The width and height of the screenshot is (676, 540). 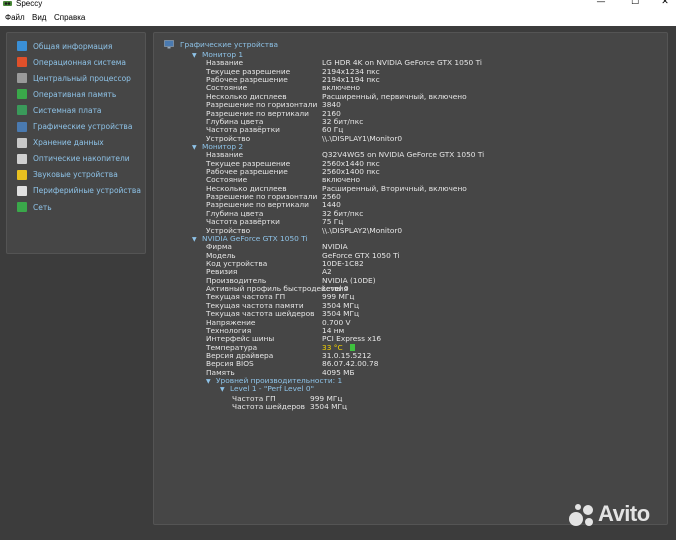 I want to click on sidebar-item-monitor: Графические устройства, so click(x=74, y=127).